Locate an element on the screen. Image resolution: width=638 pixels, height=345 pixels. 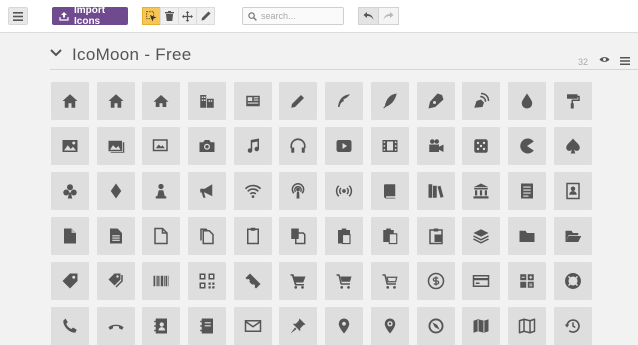
icon-tile-newspaper is located at coordinates (252, 101).